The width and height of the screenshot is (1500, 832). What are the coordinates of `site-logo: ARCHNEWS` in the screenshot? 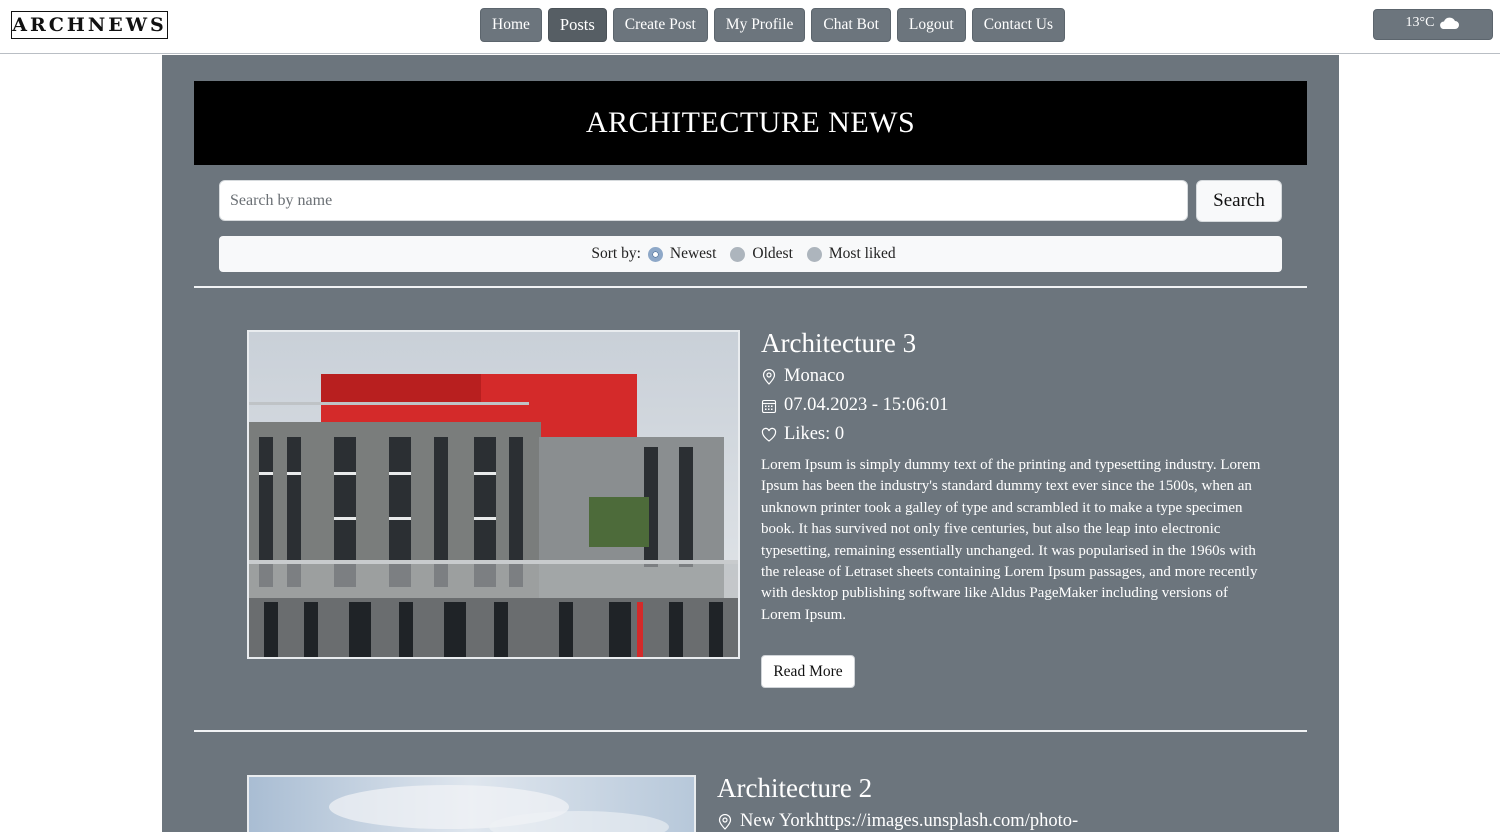 It's located at (89, 25).